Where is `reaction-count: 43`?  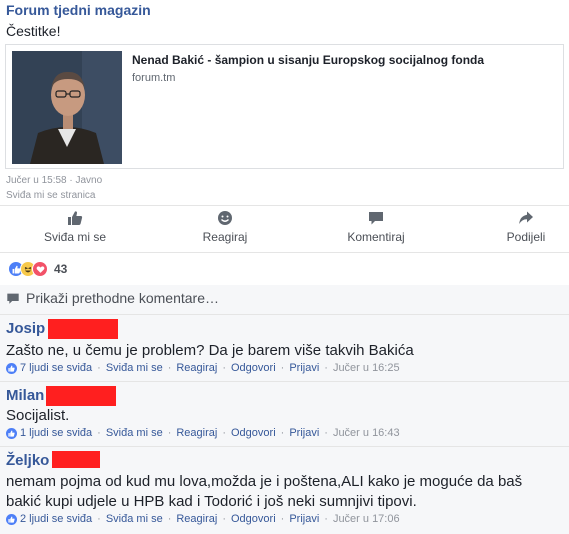 reaction-count: 43 is located at coordinates (61, 269).